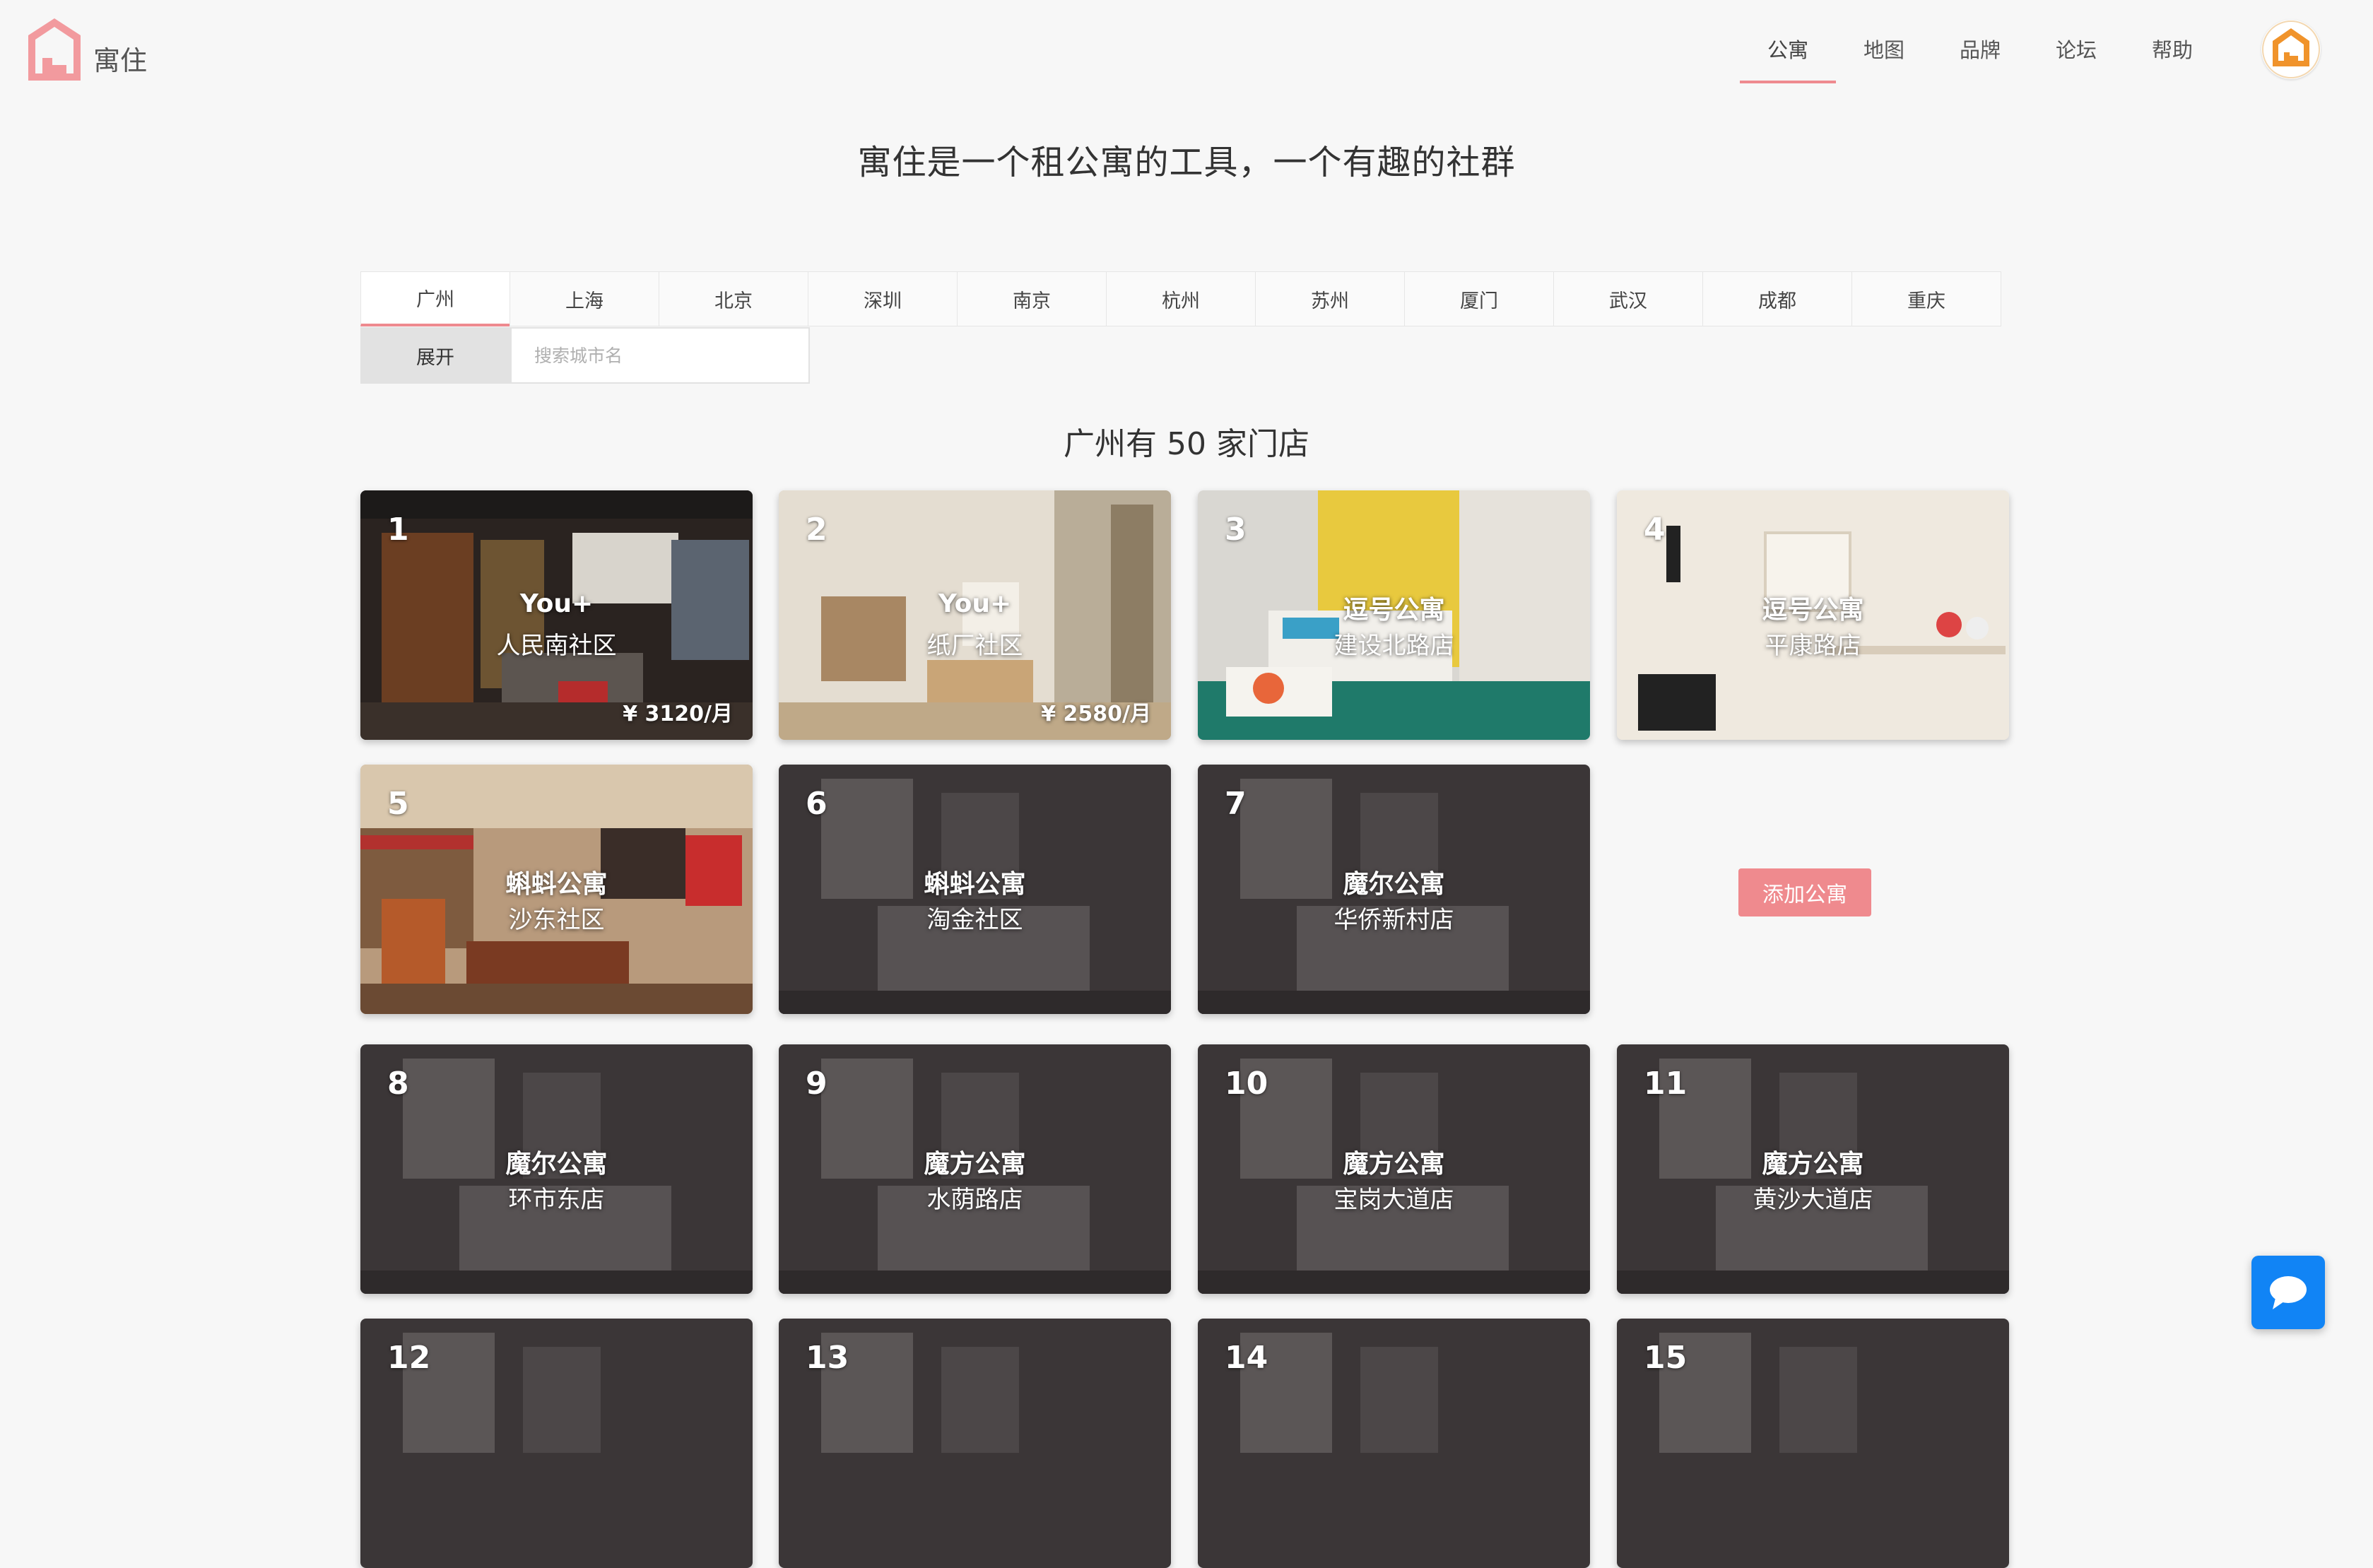 The width and height of the screenshot is (2373, 1568). Describe the element at coordinates (817, 1084) in the screenshot. I see `card-number: 9` at that location.